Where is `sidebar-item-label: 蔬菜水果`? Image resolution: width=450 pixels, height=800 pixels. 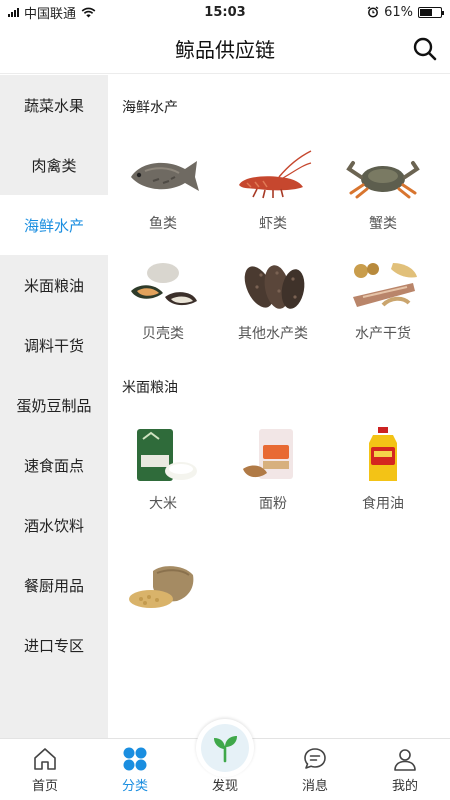
sidebar-item-label: 蔬菜水果 is located at coordinates (53, 105).